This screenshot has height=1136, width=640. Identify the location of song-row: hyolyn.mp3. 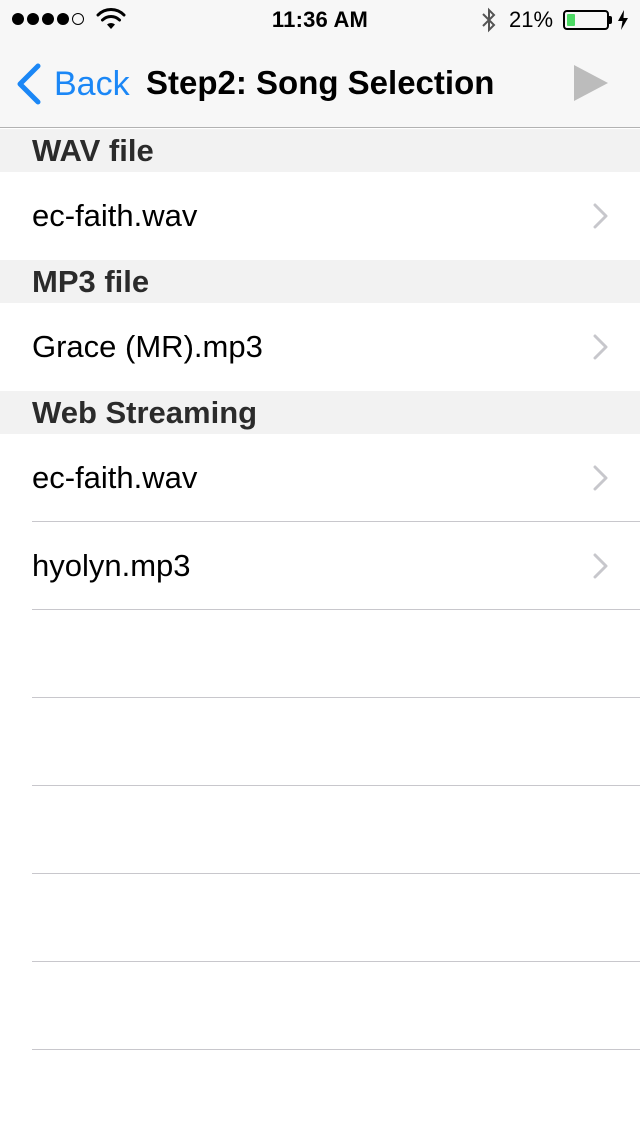
(320, 566).